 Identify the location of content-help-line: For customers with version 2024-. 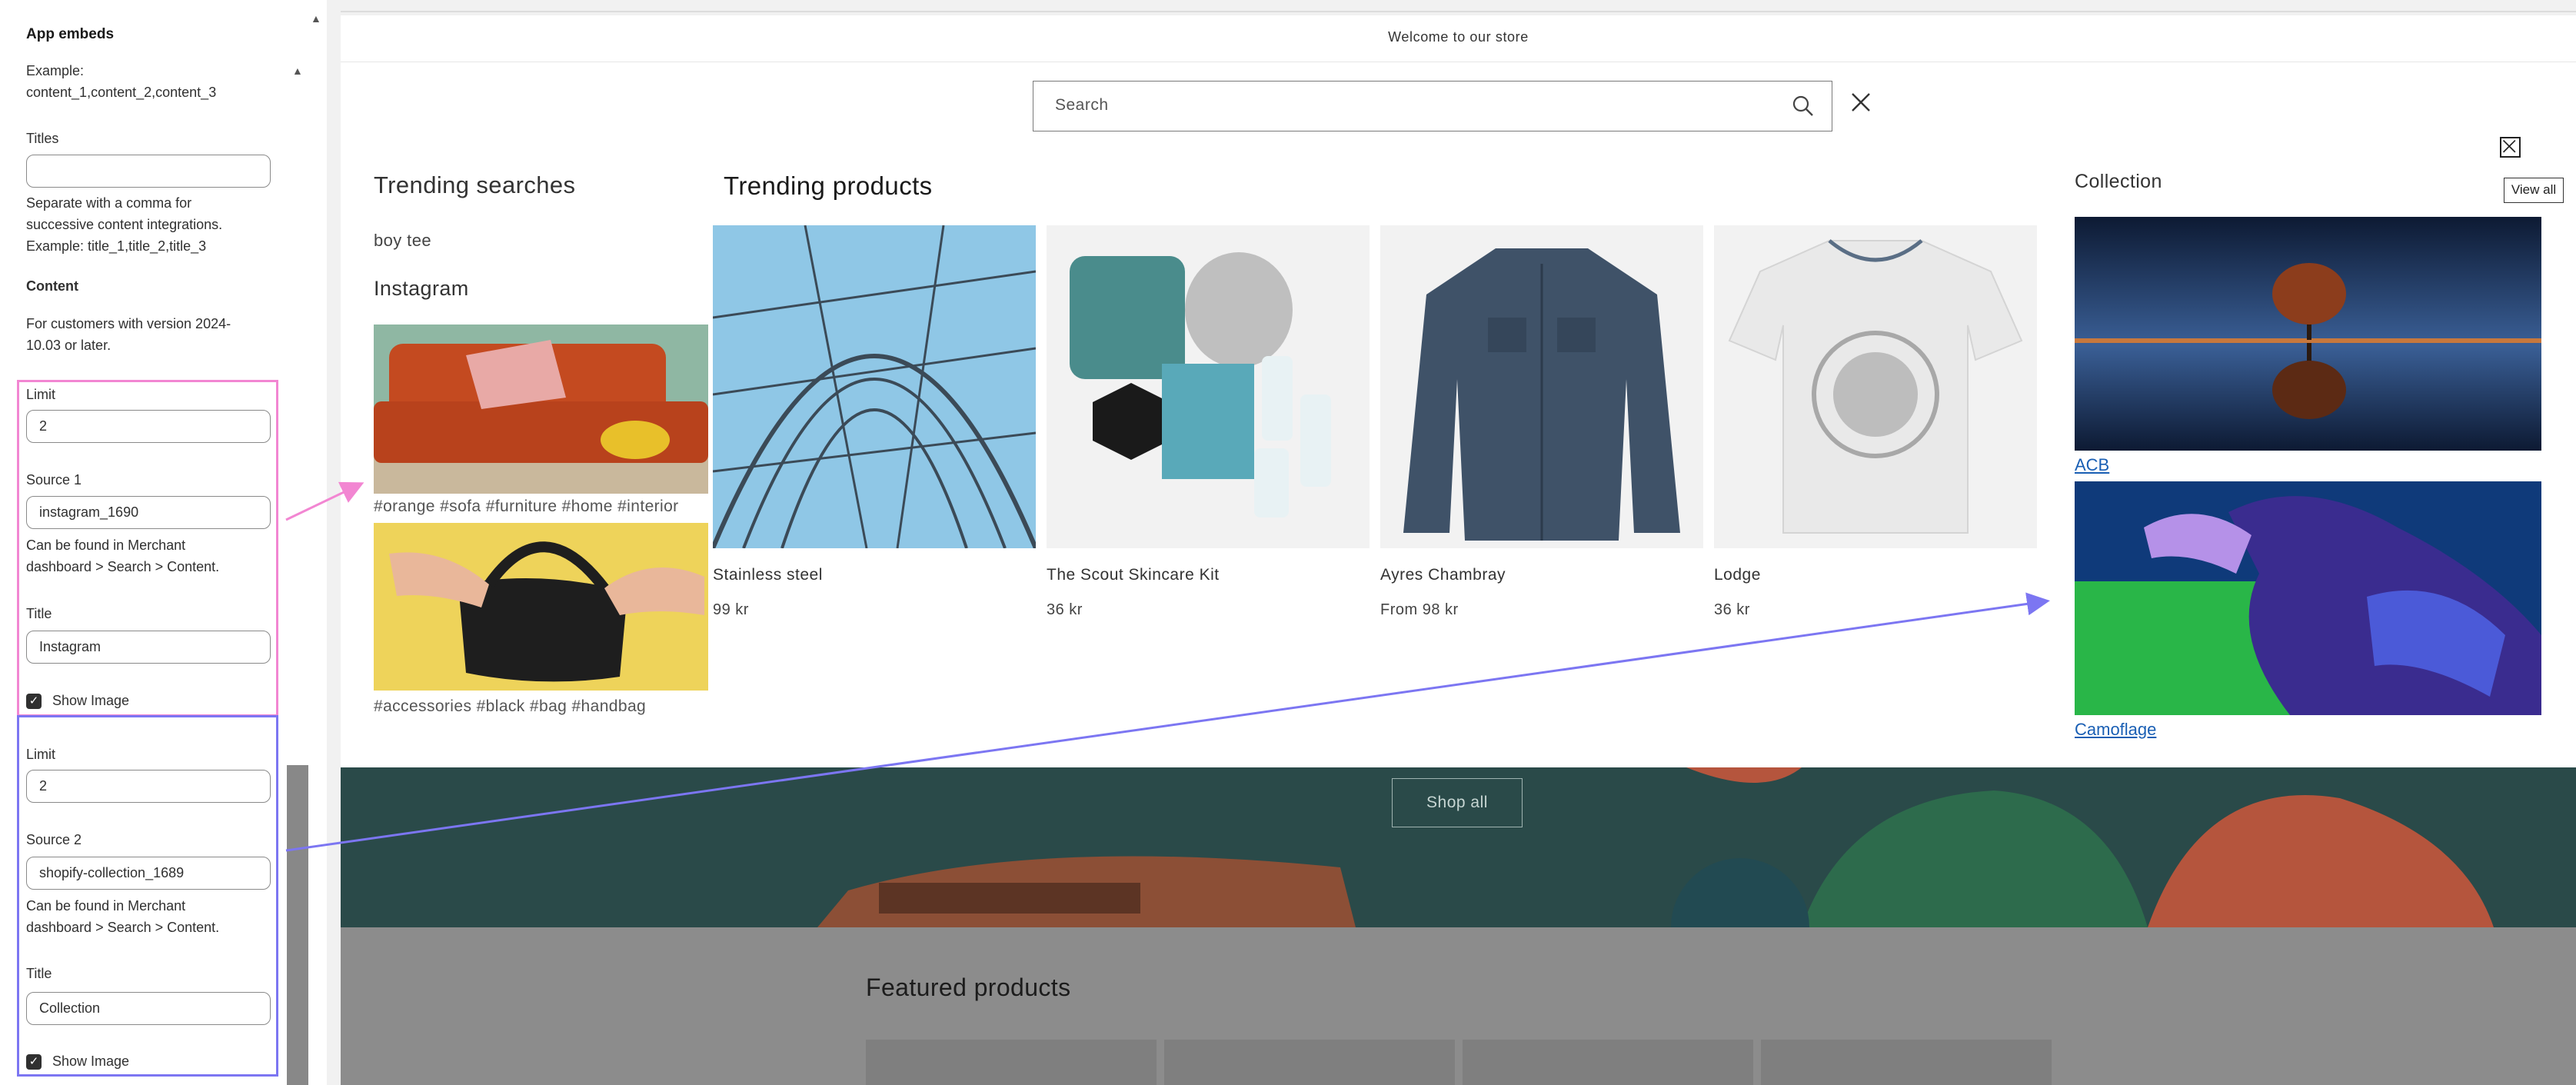
(128, 323).